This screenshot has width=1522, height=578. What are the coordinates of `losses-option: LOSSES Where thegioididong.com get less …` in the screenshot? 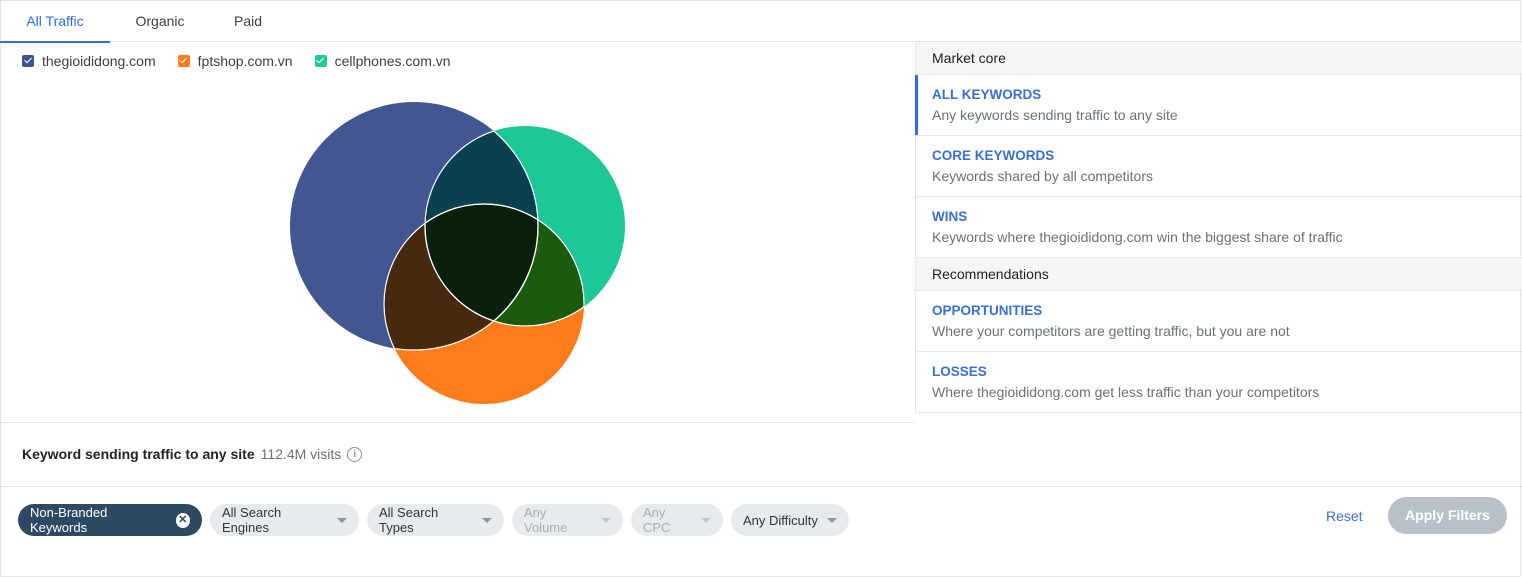 It's located at (1219, 382).